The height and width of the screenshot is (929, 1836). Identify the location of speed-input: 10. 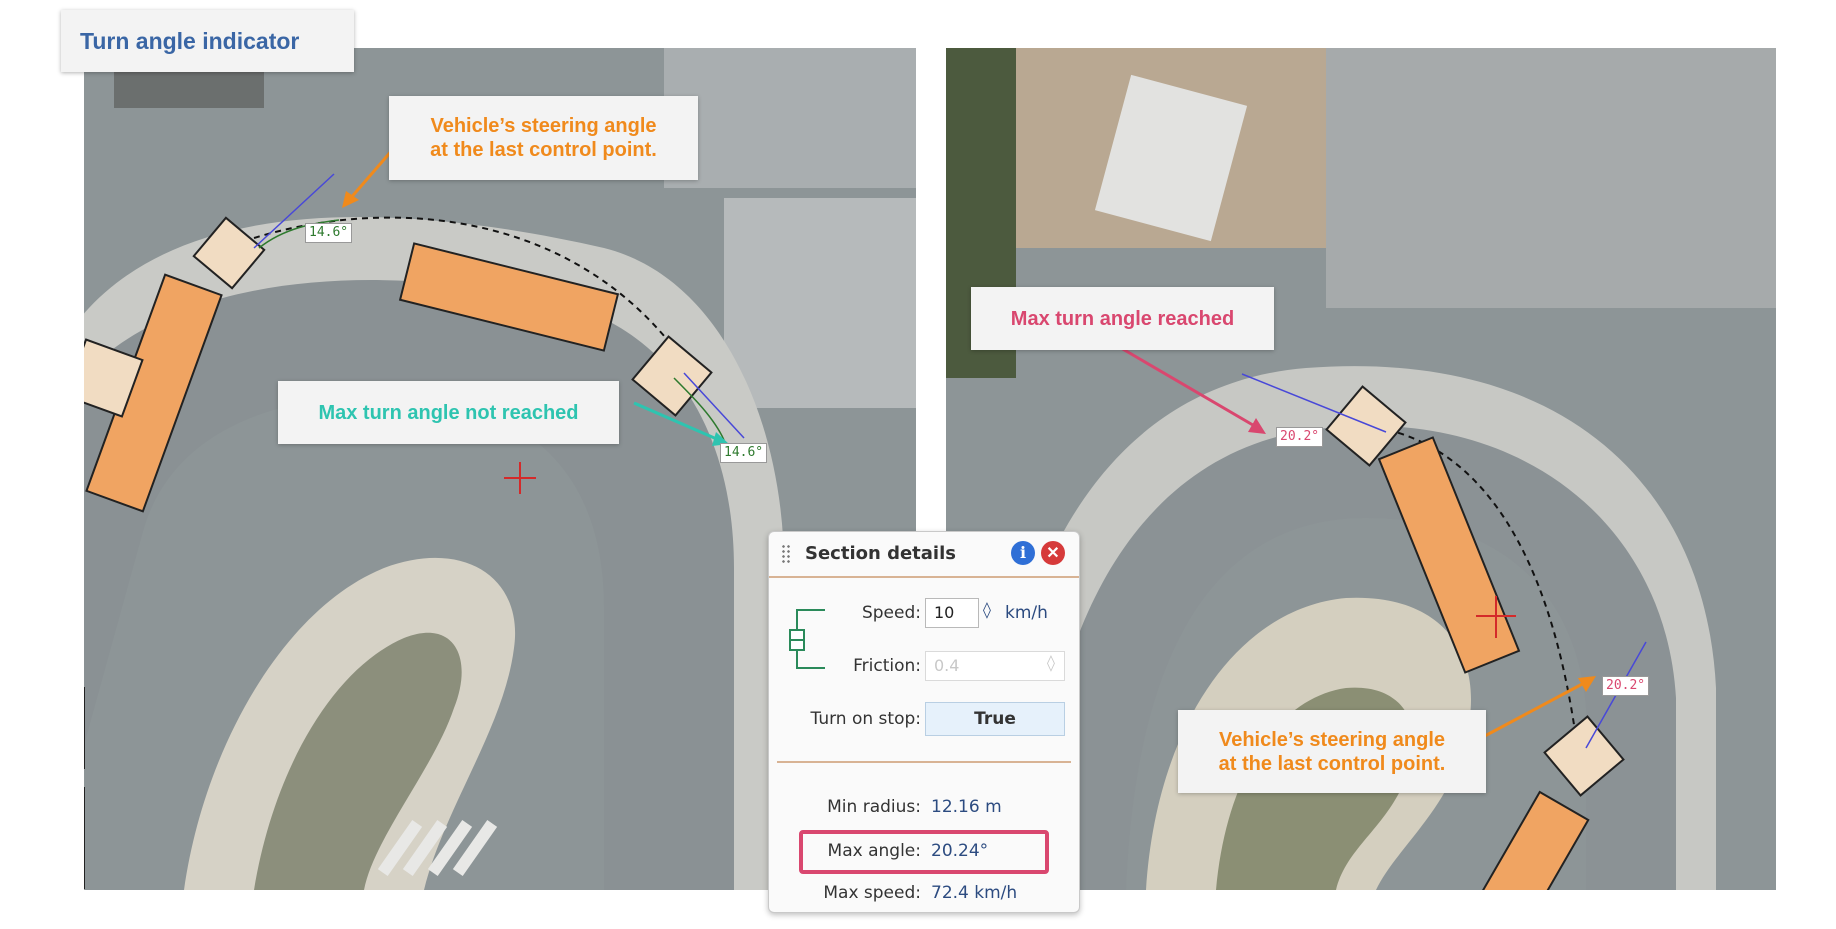
(952, 613).